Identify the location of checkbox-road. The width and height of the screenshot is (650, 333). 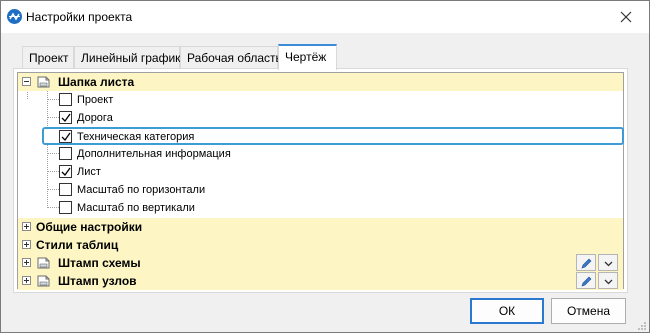
(65, 117).